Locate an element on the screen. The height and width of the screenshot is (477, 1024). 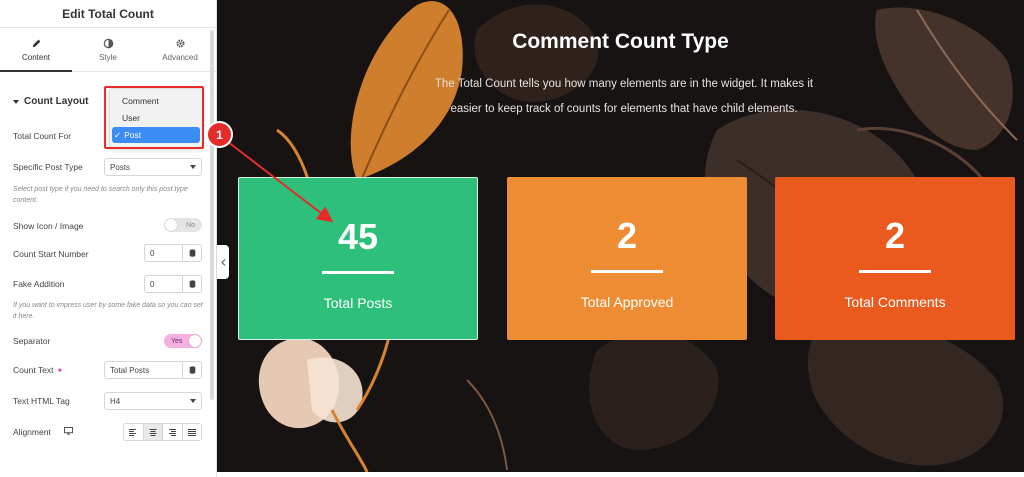
align-left-icon is located at coordinates (133, 432).